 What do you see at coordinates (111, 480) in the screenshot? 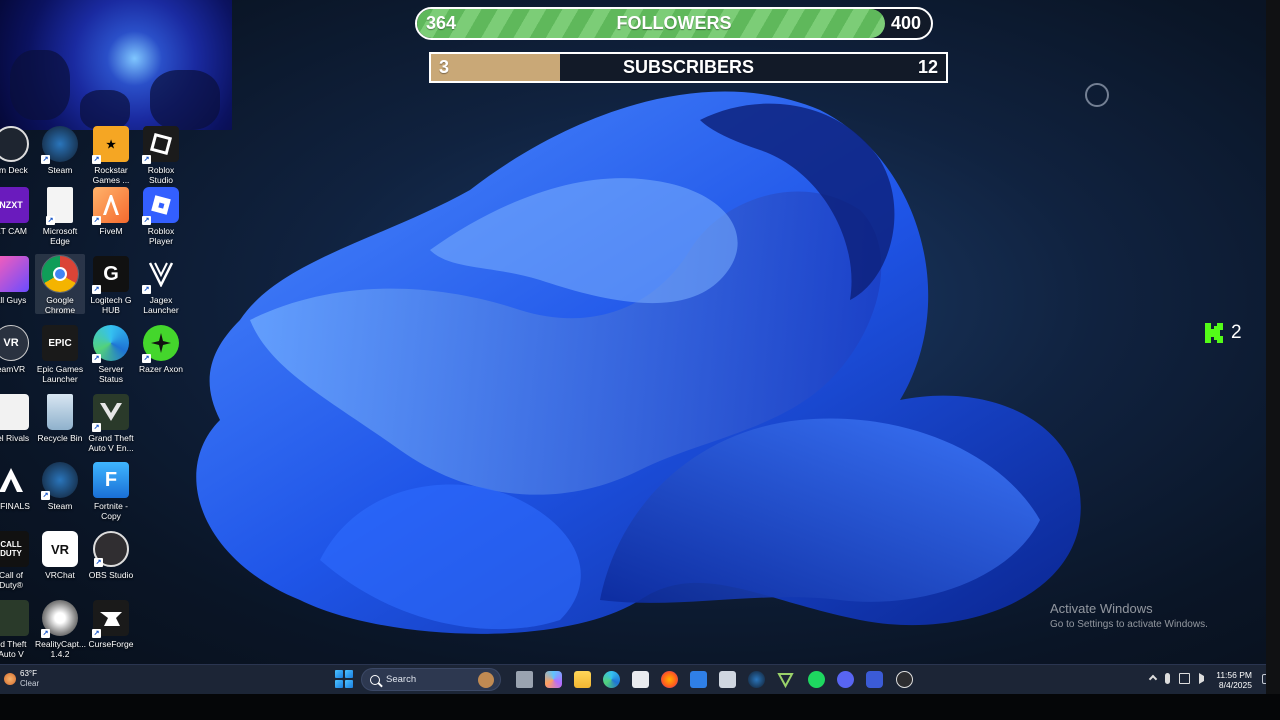
I see `fortnite-icon: F` at bounding box center [111, 480].